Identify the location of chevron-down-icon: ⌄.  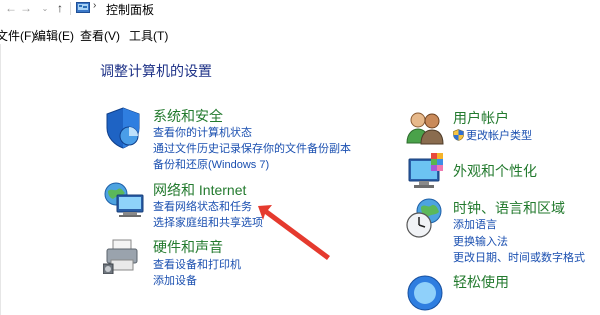
(45, 8).